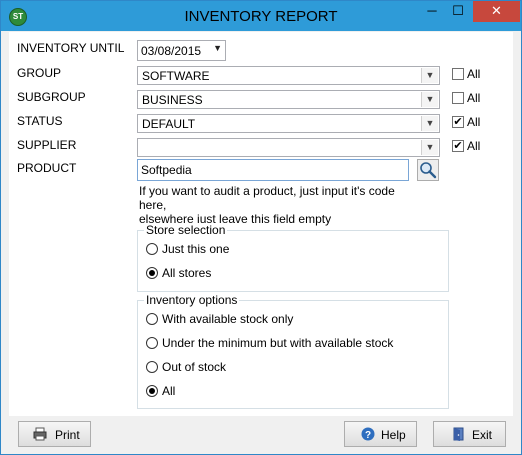  What do you see at coordinates (40, 121) in the screenshot?
I see `status-label: STATUS` at bounding box center [40, 121].